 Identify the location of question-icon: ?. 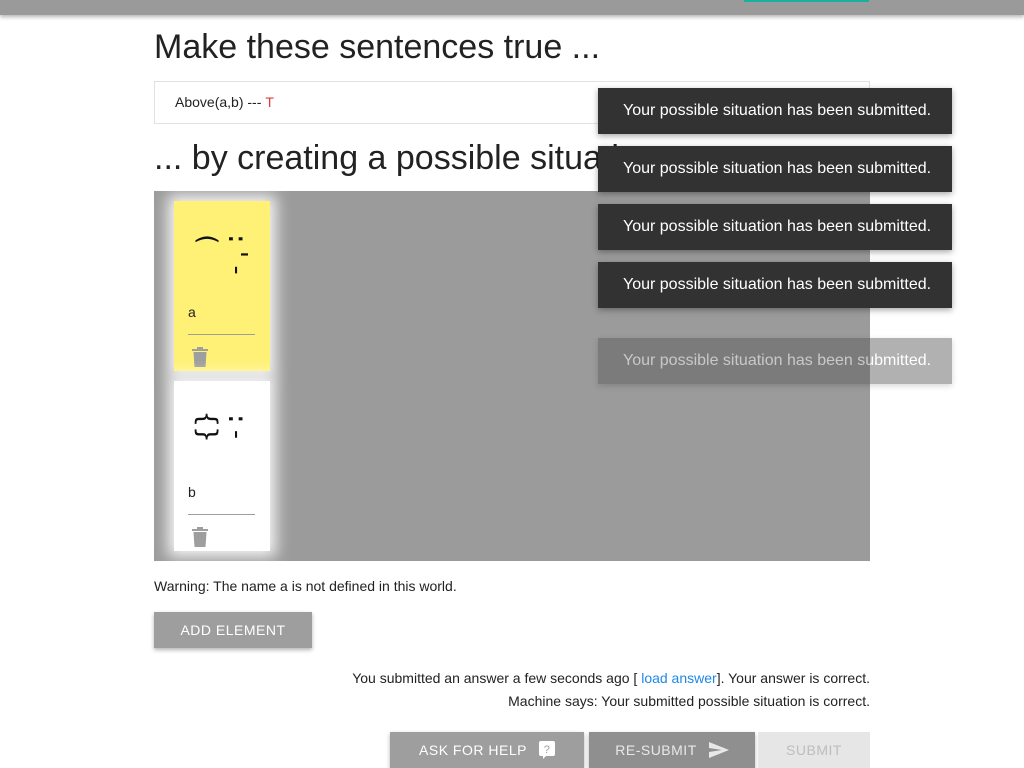
(546, 750).